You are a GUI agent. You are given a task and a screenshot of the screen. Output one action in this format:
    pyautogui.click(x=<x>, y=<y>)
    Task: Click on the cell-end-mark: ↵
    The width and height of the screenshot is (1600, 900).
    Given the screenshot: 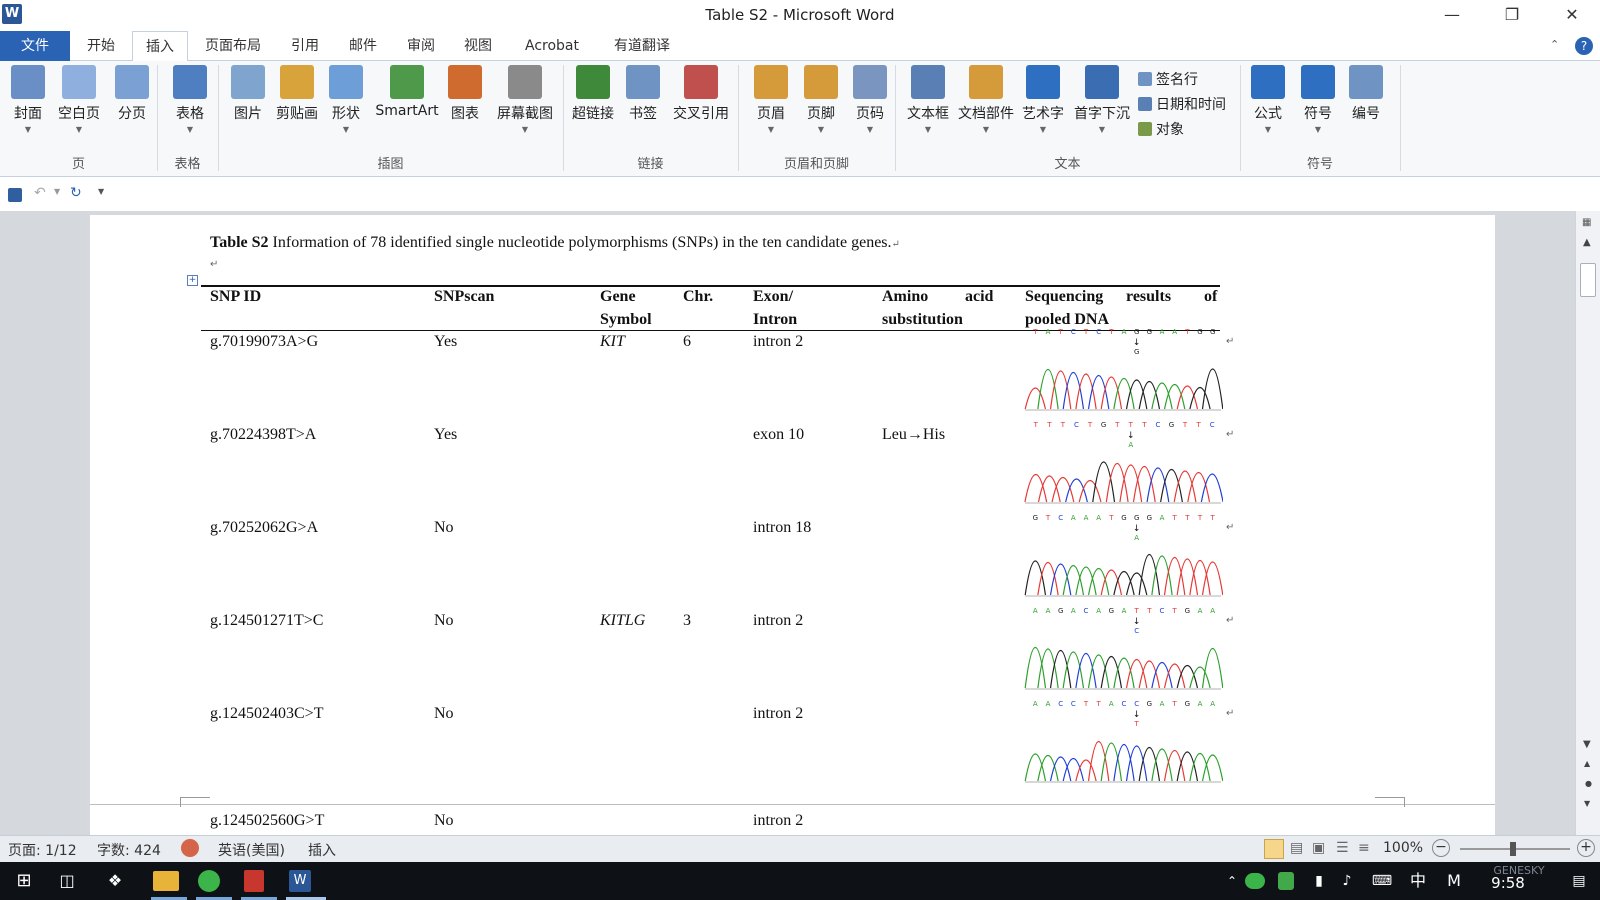 What is the action you would take?
    pyautogui.click(x=1230, y=527)
    